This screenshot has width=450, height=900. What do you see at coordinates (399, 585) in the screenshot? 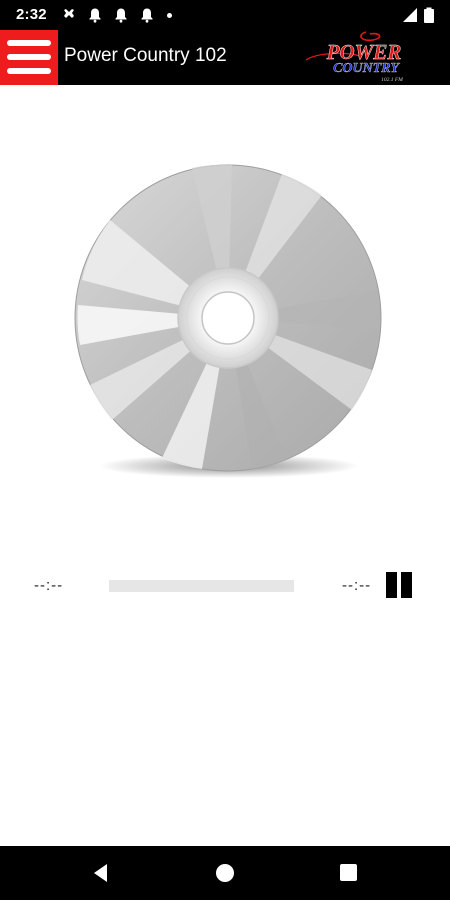
I see `pause-button` at bounding box center [399, 585].